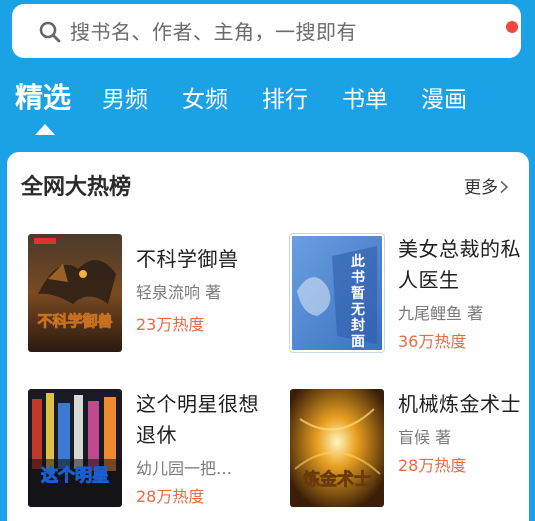 The image size is (535, 521). Describe the element at coordinates (205, 100) in the screenshot. I see `tab-female: 女频` at that location.